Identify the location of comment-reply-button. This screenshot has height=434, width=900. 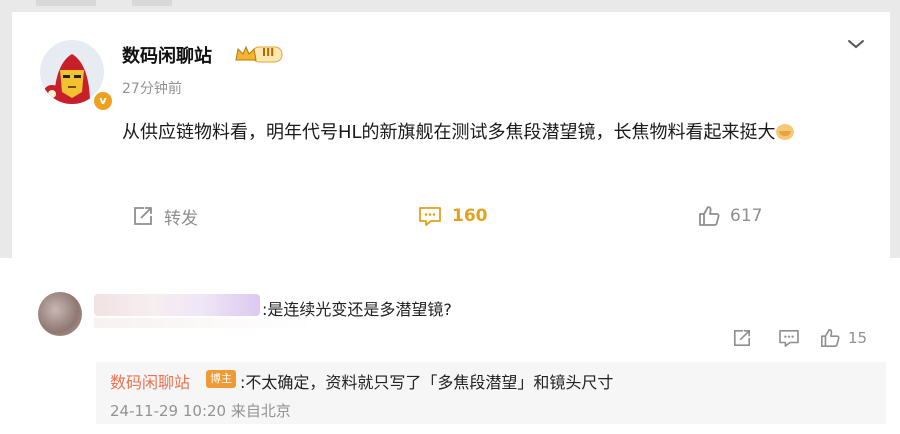
(789, 338).